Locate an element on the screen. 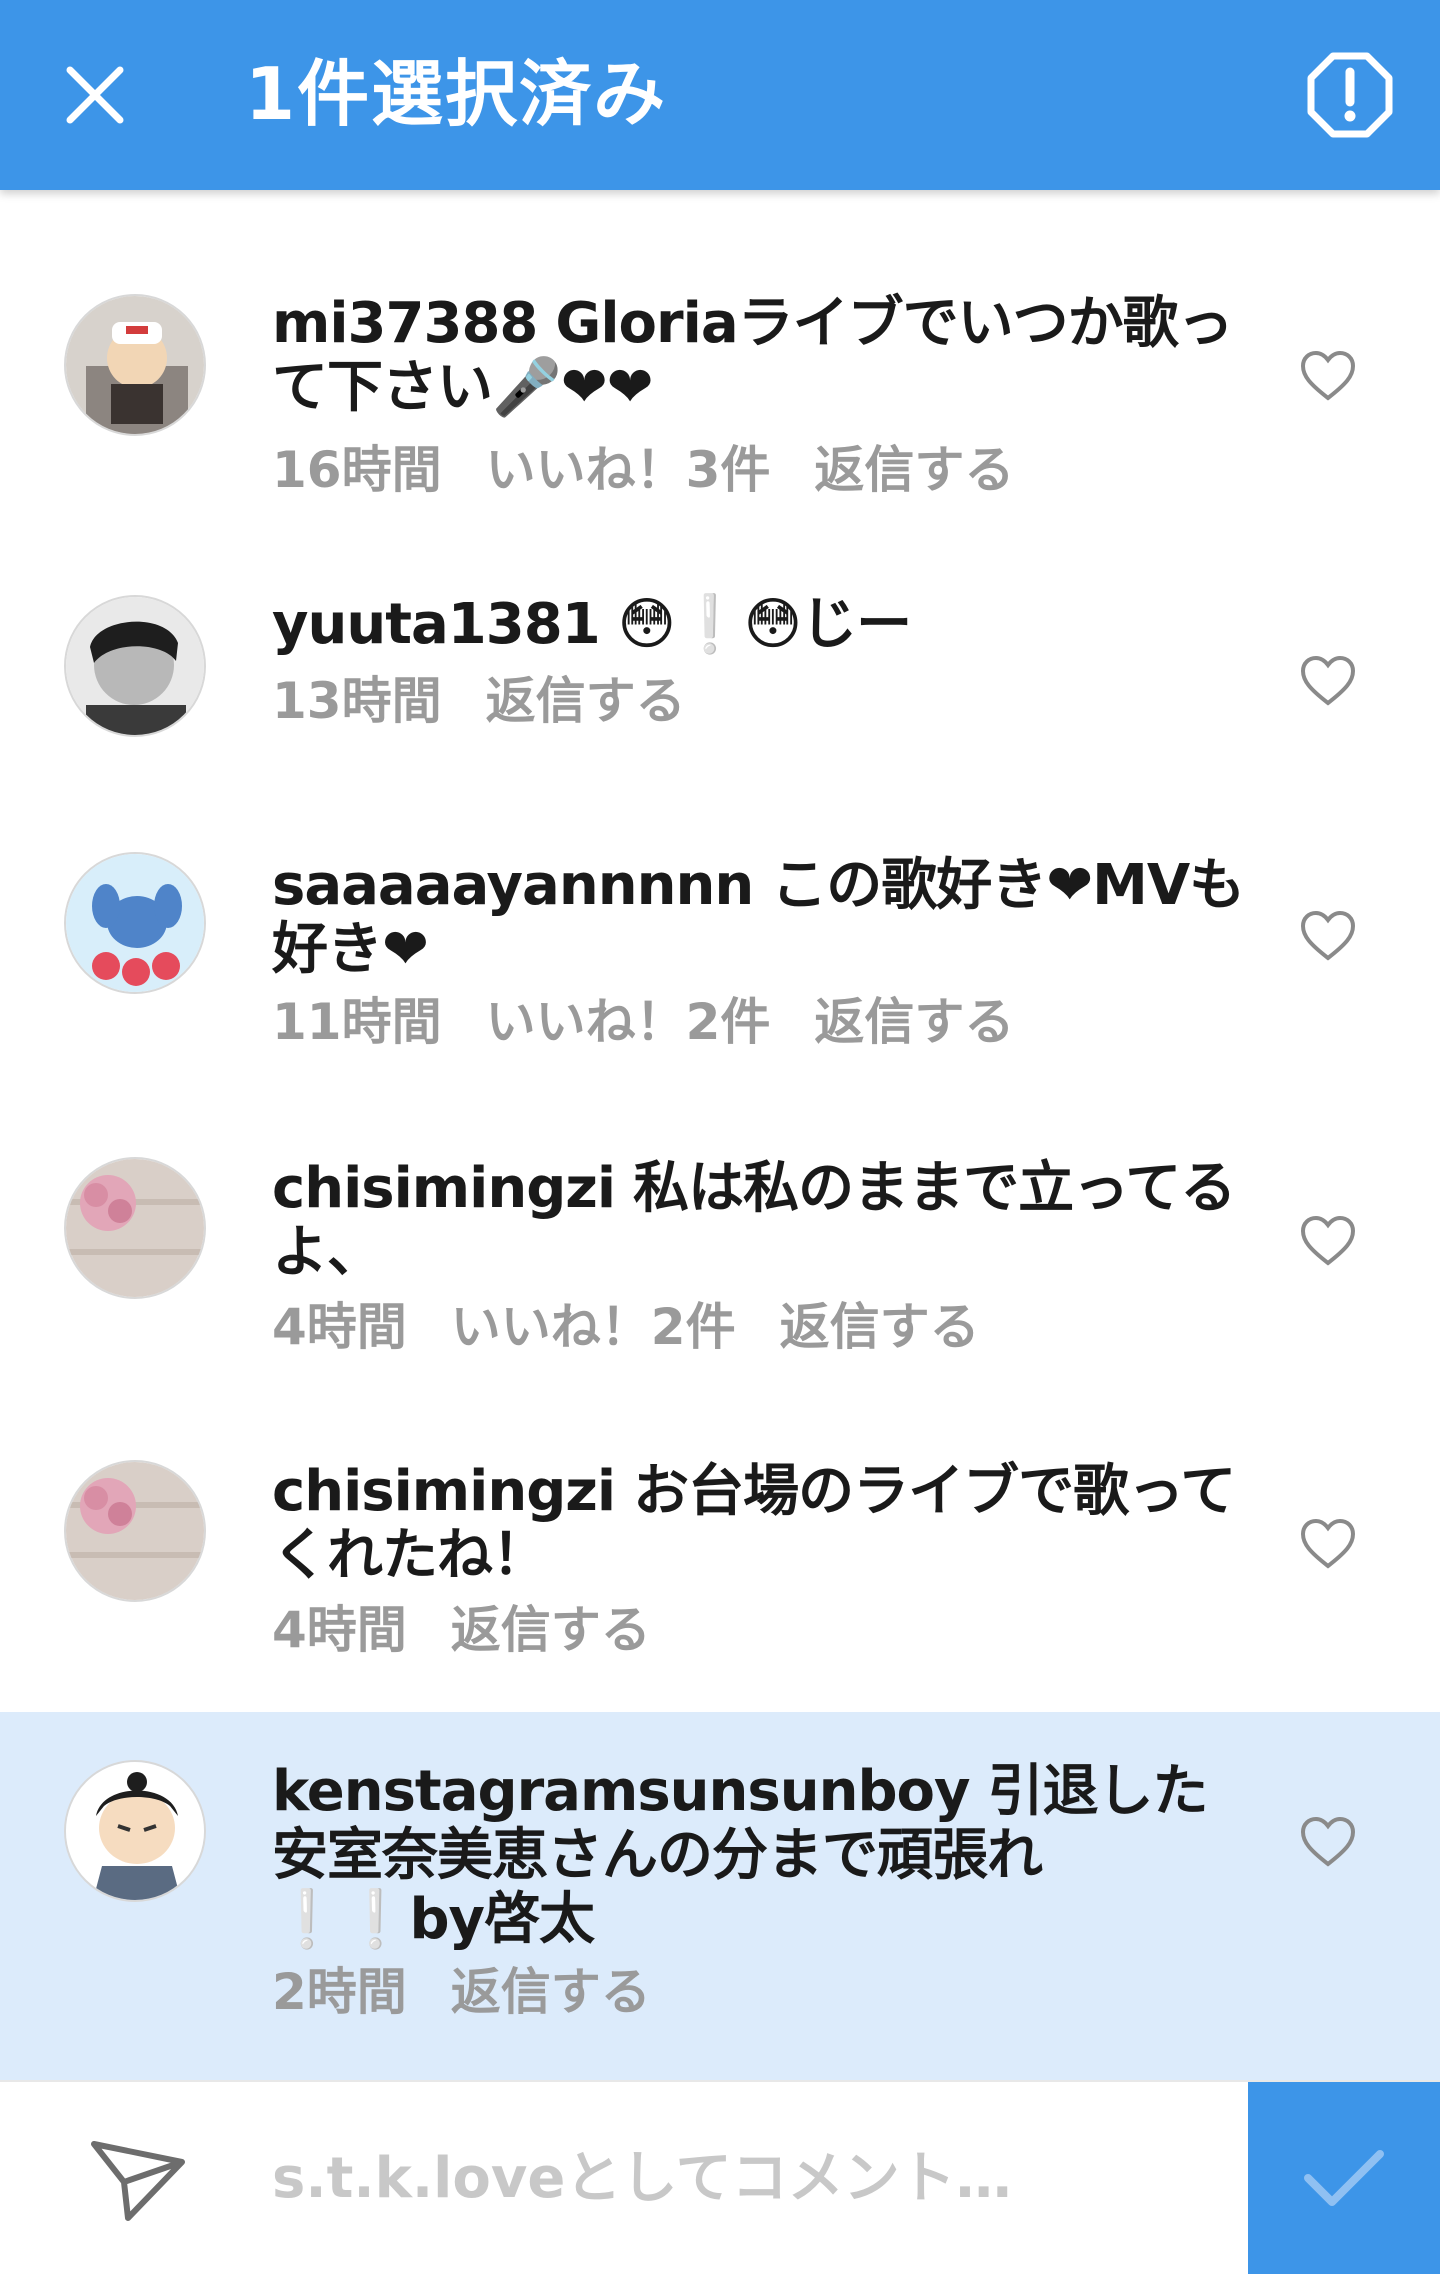 The width and height of the screenshot is (1440, 2274). comment-input is located at coordinates (747, 2178).